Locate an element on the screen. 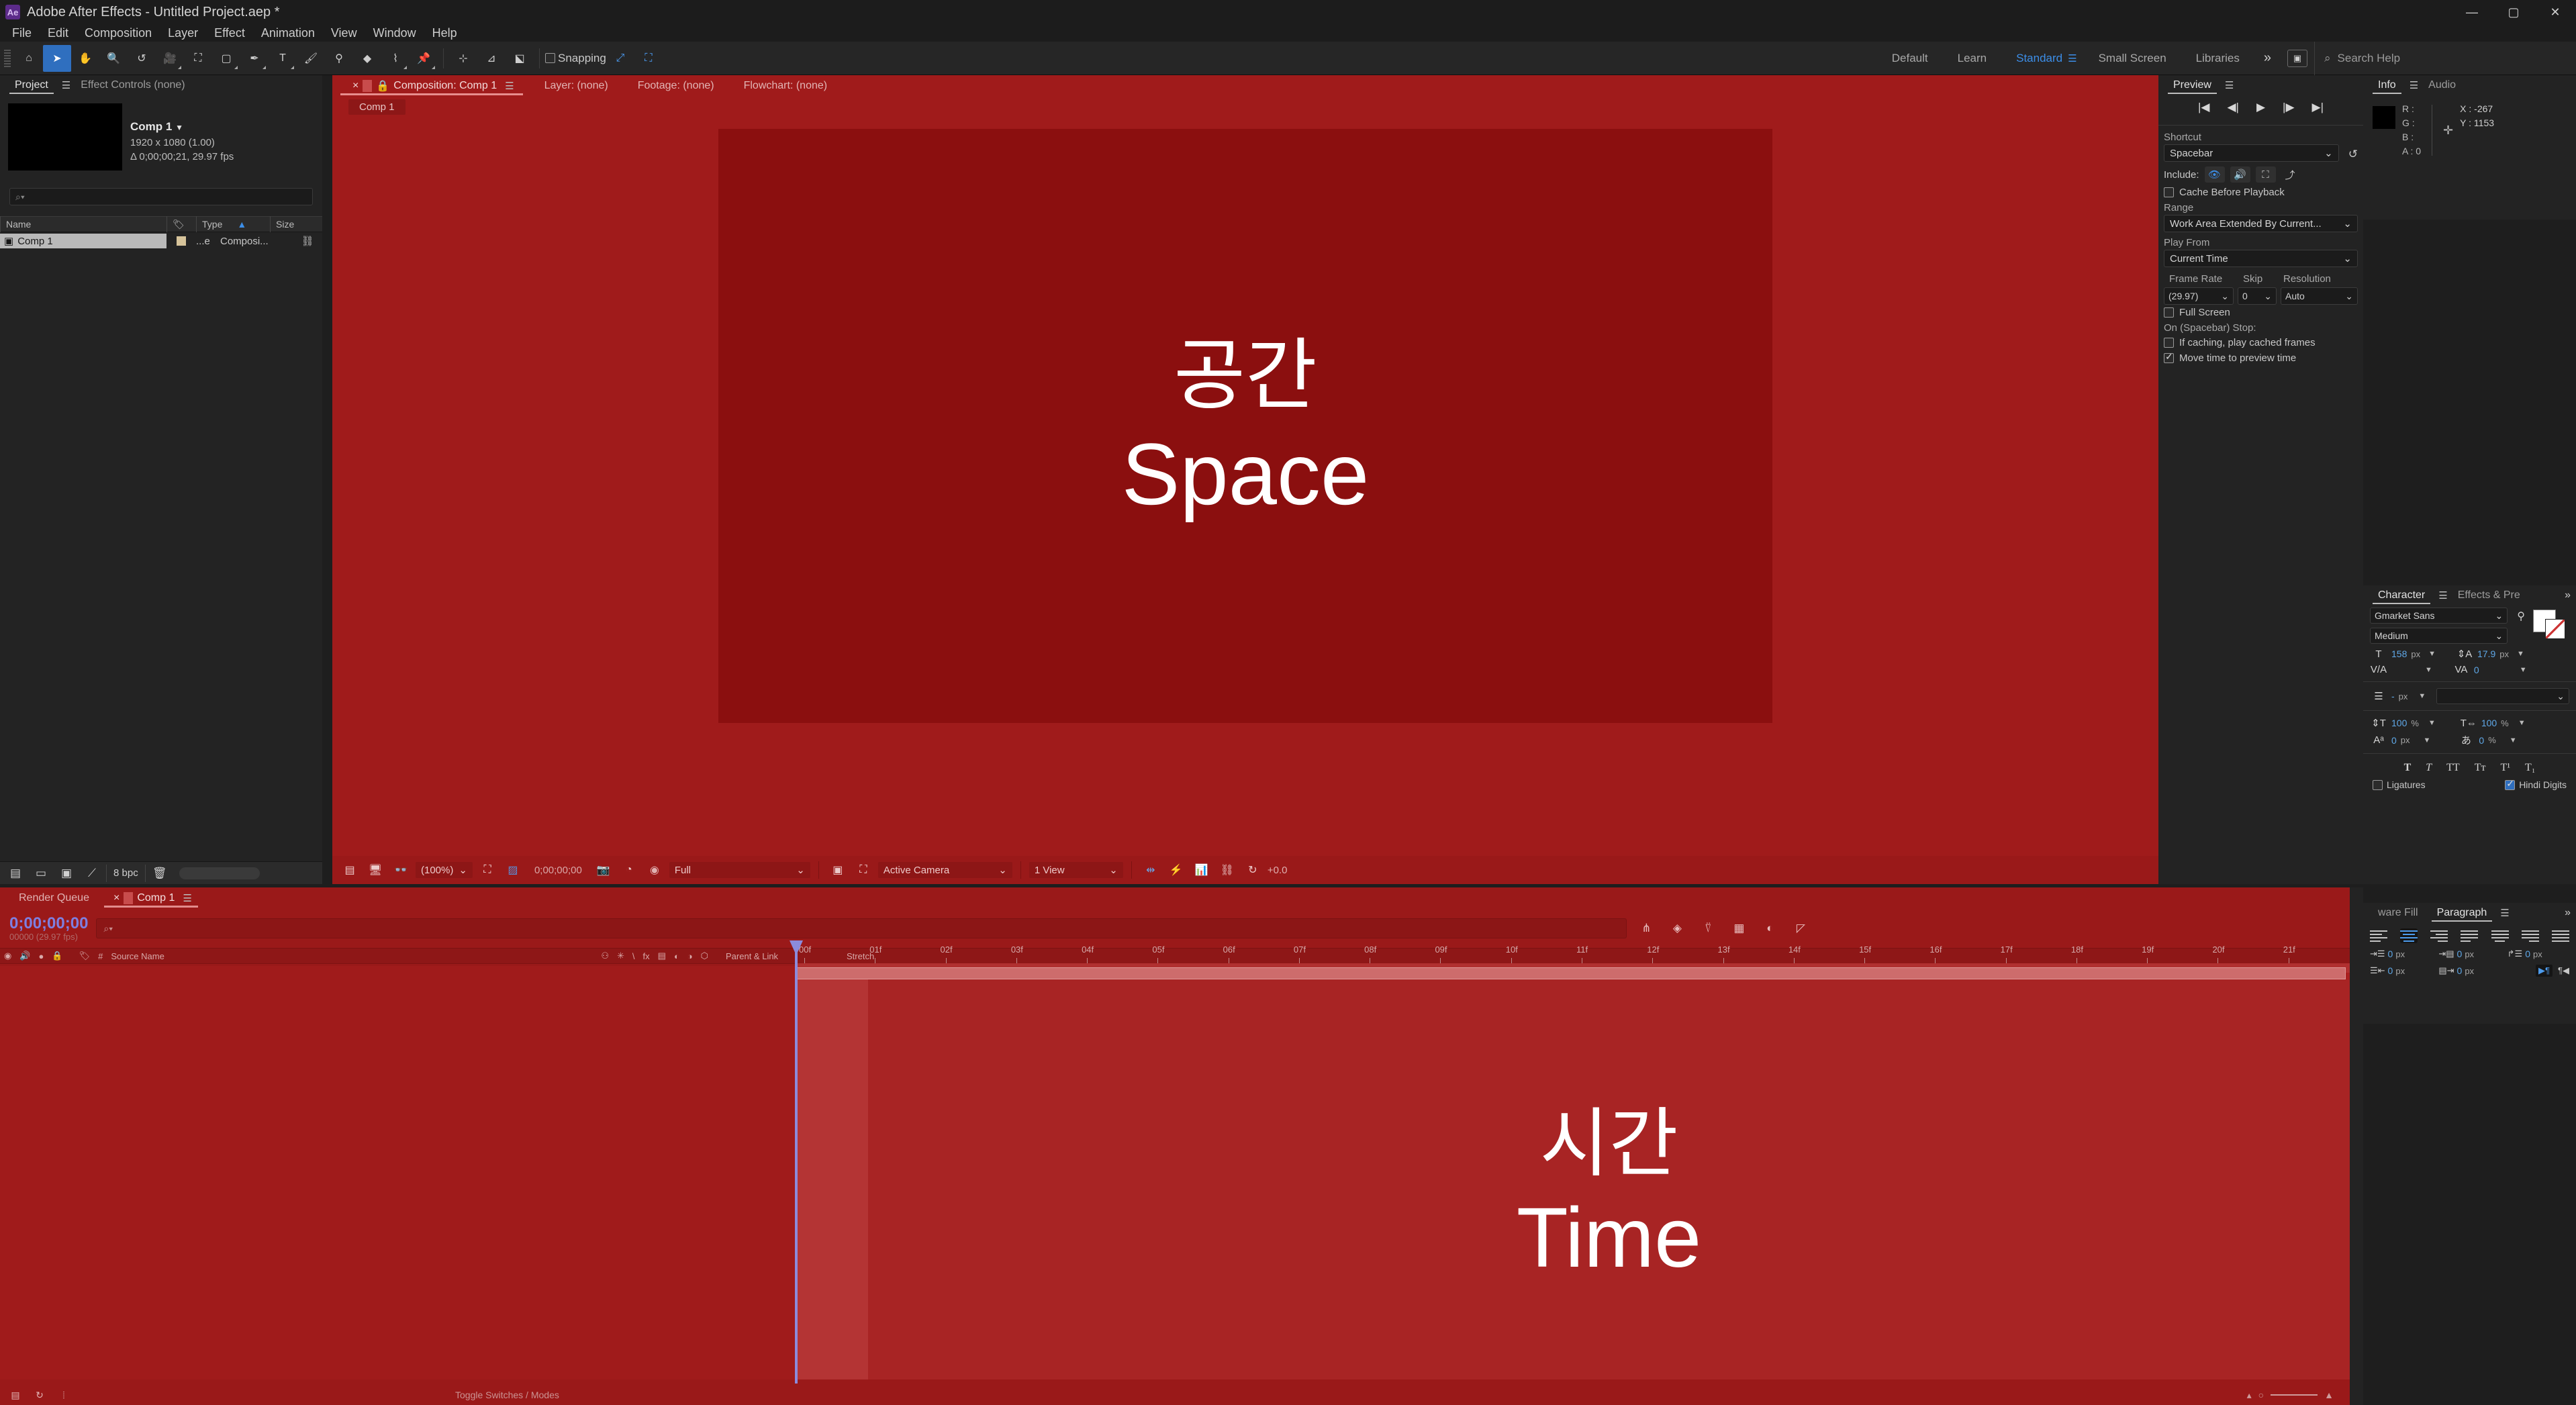 The image size is (2576, 1405). draft-3d-icon: ◈ is located at coordinates (1677, 928).